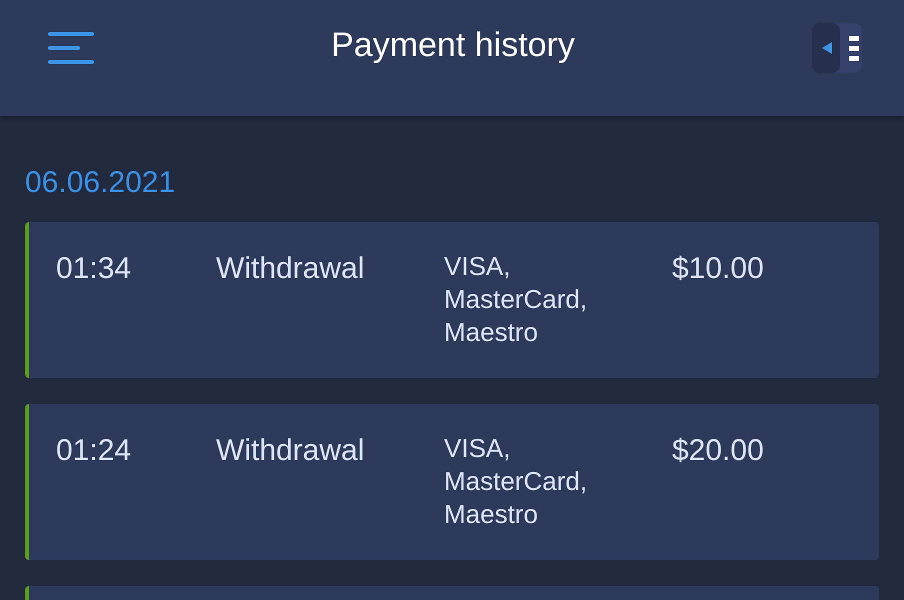 The height and width of the screenshot is (600, 904). What do you see at coordinates (94, 269) in the screenshot?
I see `time-text: 01:34` at bounding box center [94, 269].